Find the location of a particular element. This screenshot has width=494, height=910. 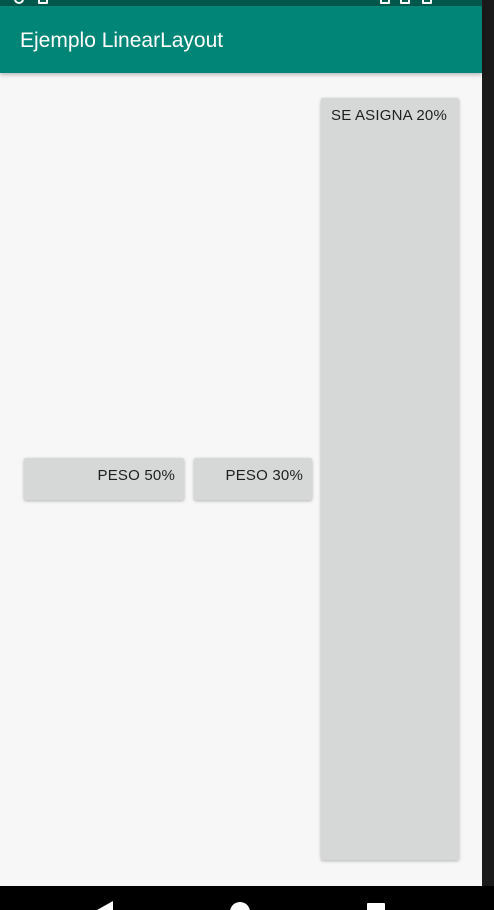

sd-card-icon is located at coordinates (43, 2).